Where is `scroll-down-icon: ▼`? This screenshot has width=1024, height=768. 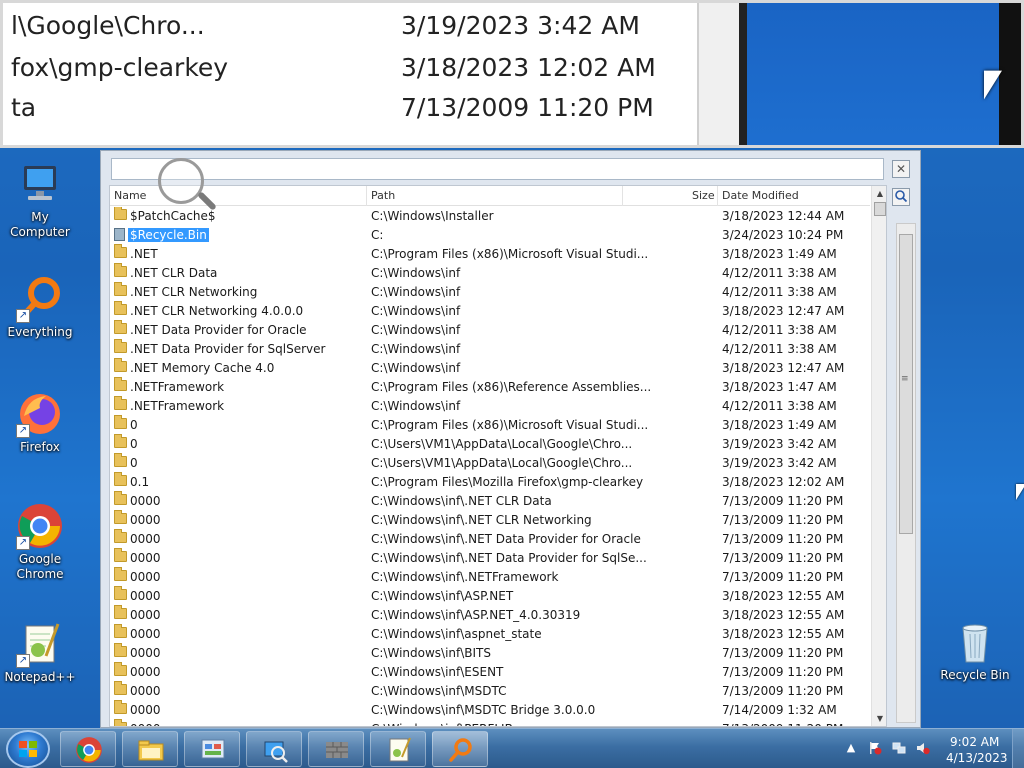
scroll-down-icon: ▼ is located at coordinates (879, 718).